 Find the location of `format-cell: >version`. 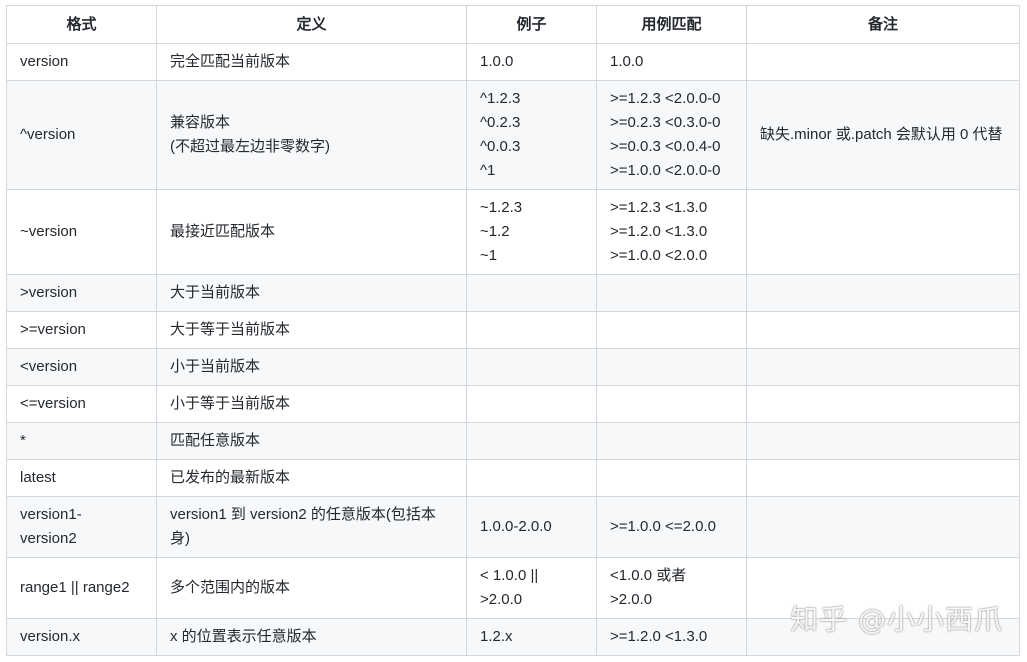

format-cell: >version is located at coordinates (81, 293).